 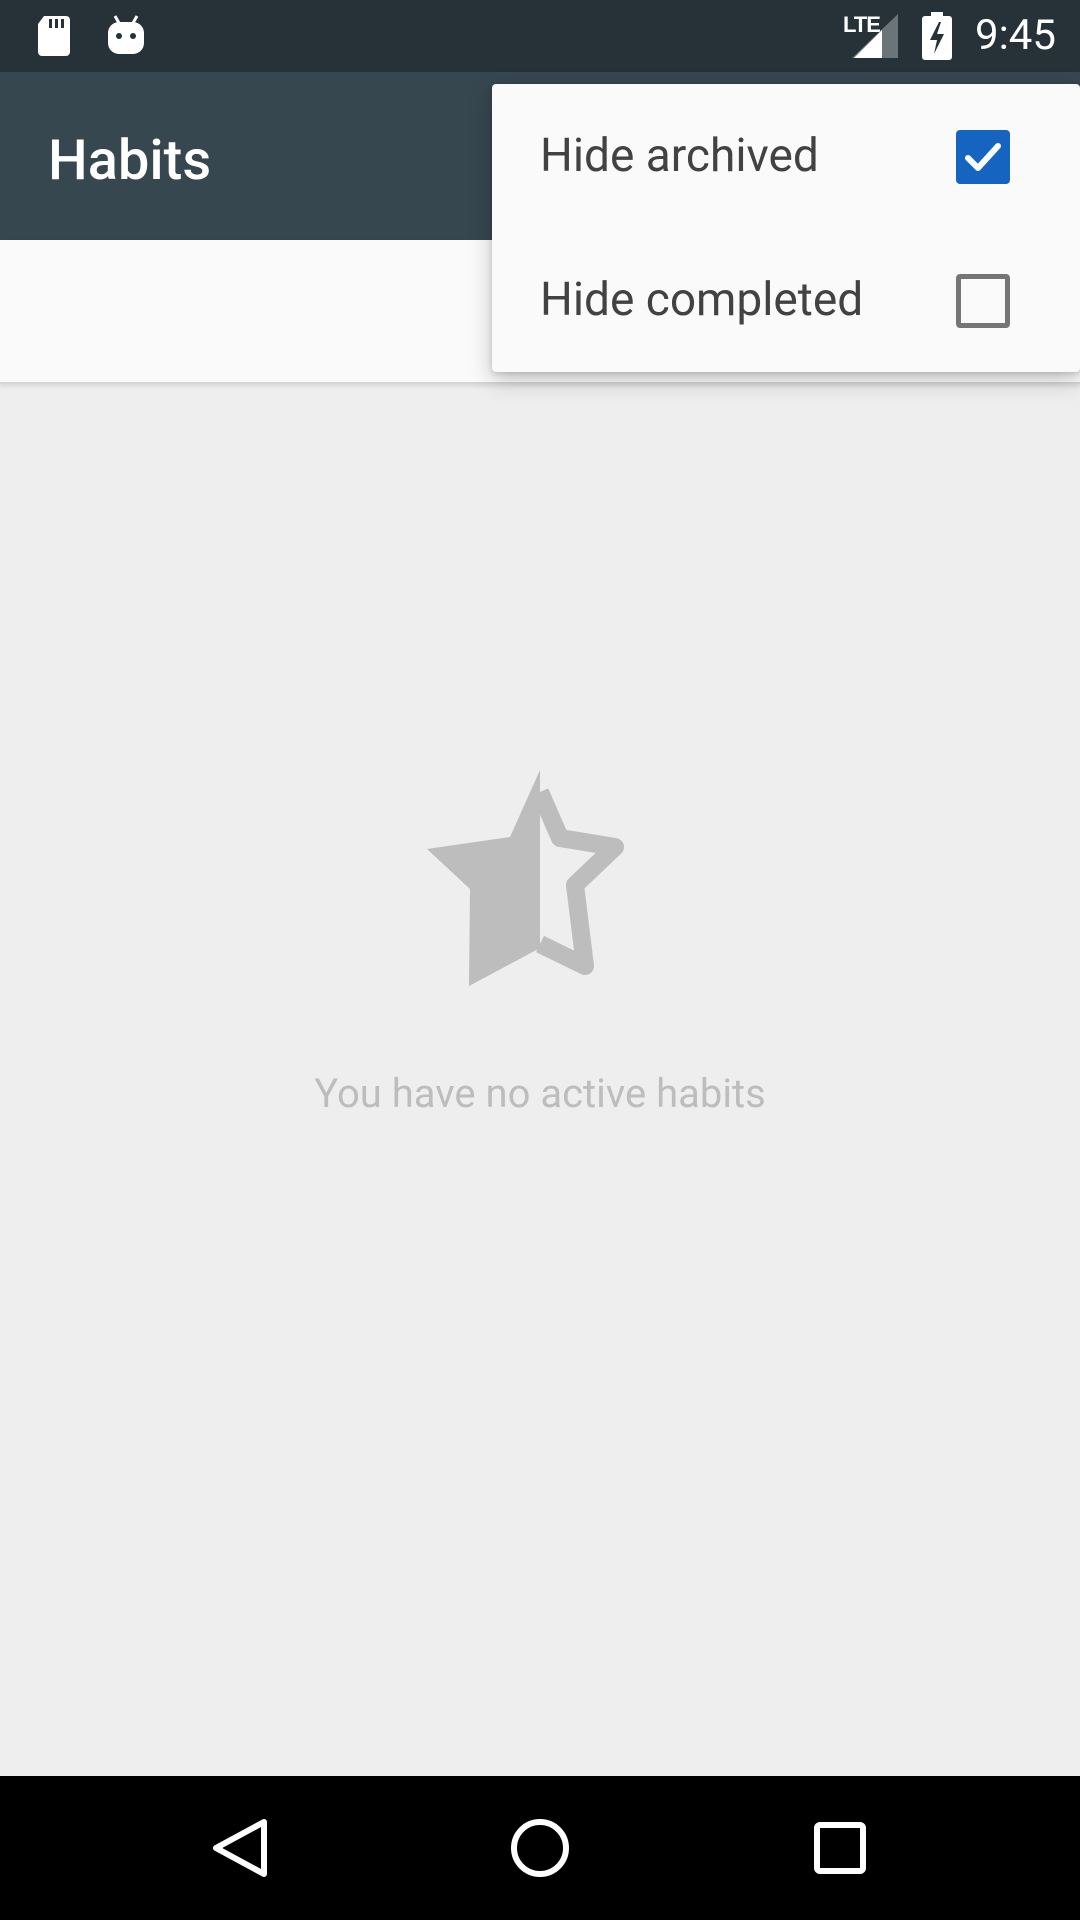 What do you see at coordinates (540, 1093) in the screenshot?
I see `empty-state-message: You have no active habits` at bounding box center [540, 1093].